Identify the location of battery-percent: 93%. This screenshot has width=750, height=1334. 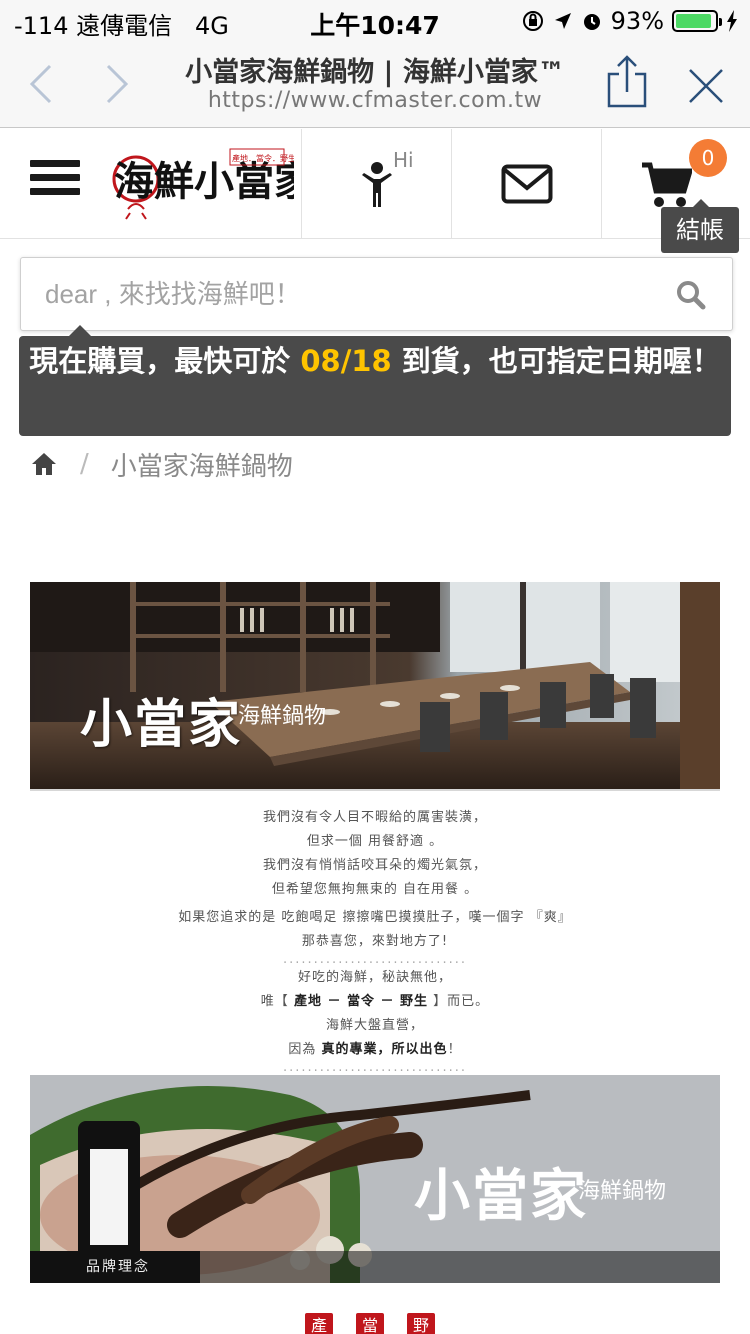
(637, 21).